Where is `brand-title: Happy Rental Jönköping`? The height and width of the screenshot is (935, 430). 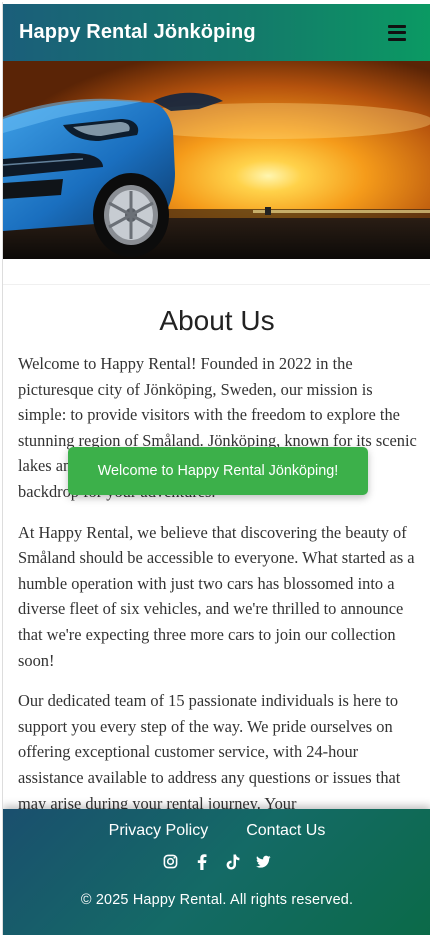
brand-title: Happy Rental Jönköping is located at coordinates (137, 32).